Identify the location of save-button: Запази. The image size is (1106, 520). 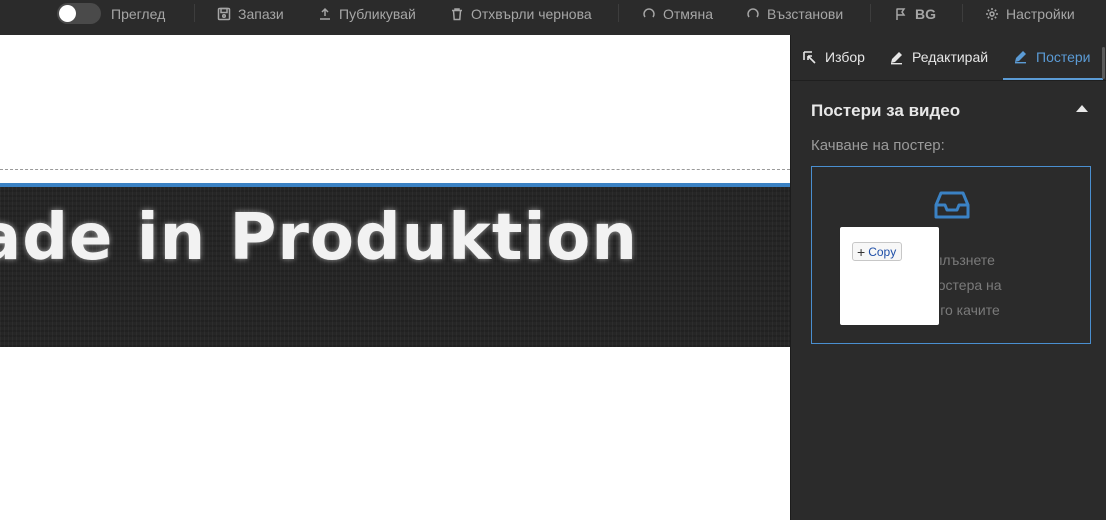
(250, 13).